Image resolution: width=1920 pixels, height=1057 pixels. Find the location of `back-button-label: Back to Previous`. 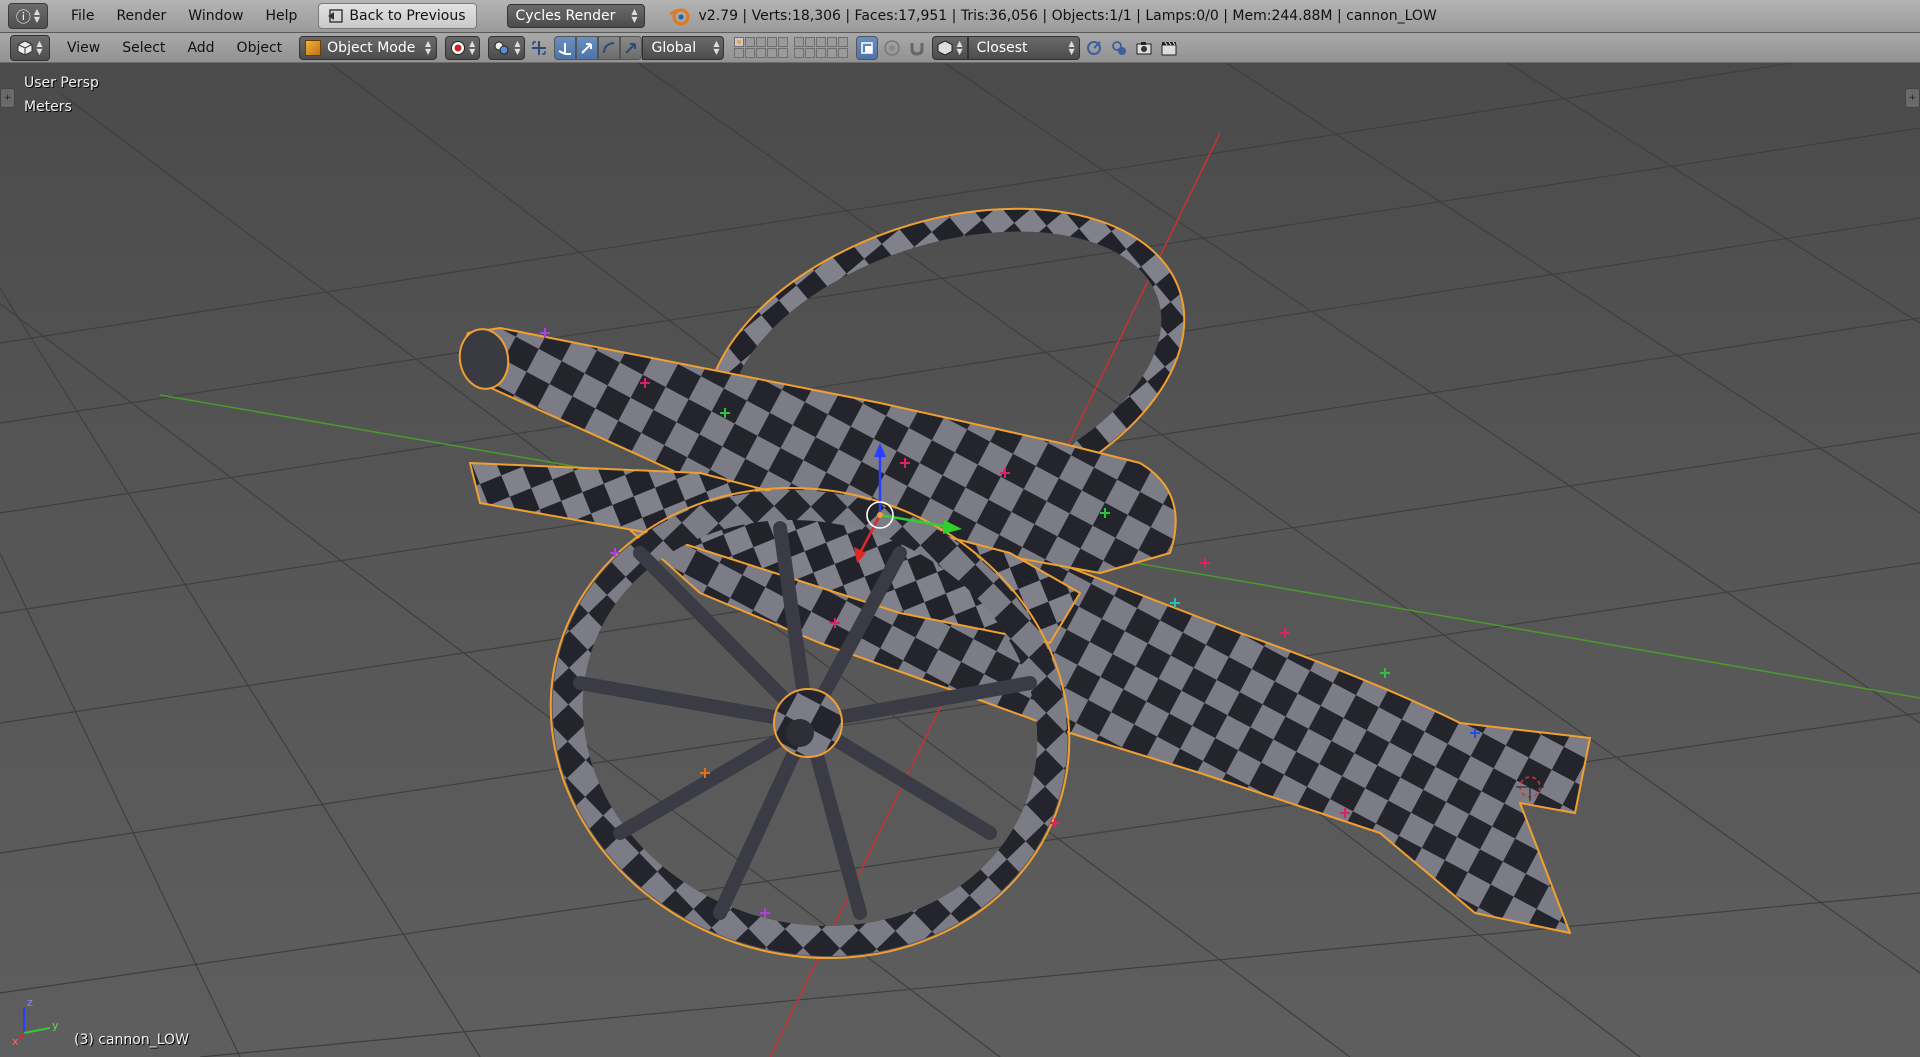

back-button-label: Back to Previous is located at coordinates (407, 16).